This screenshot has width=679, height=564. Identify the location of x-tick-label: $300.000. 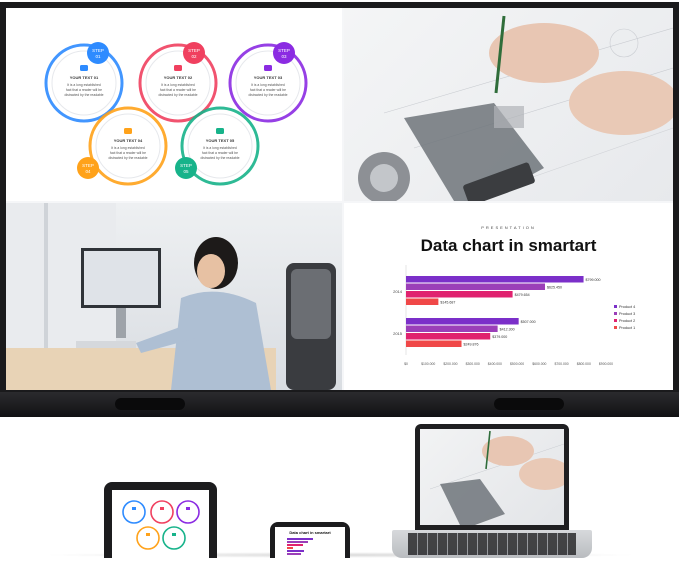
(473, 364).